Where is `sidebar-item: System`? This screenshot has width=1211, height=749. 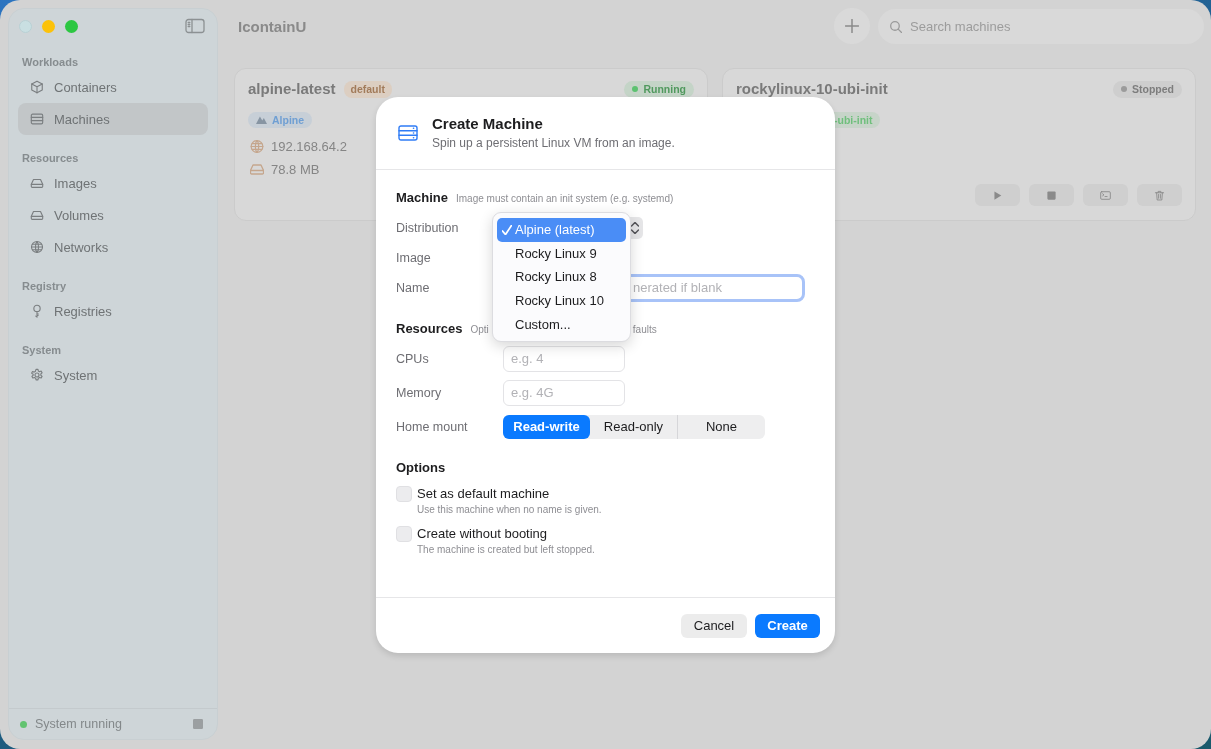
sidebar-item: System is located at coordinates (113, 375).